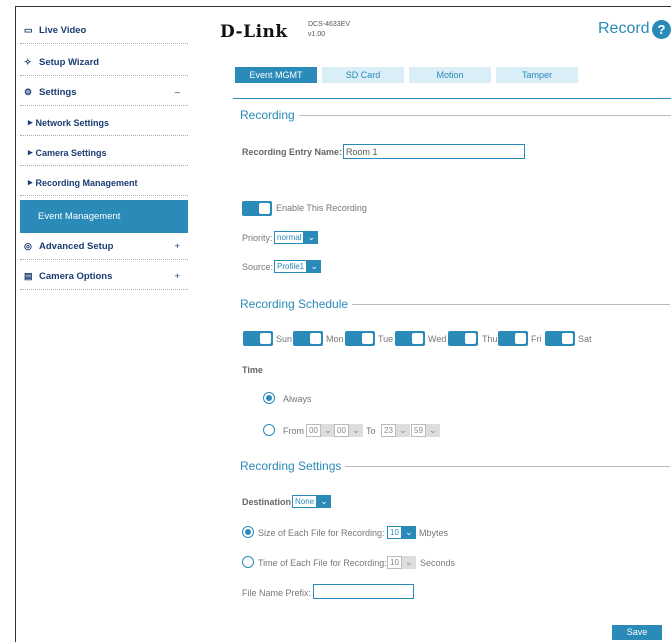 This screenshot has height=642, width=671. Describe the element at coordinates (258, 338) in the screenshot. I see `day-toggle-sun` at that location.